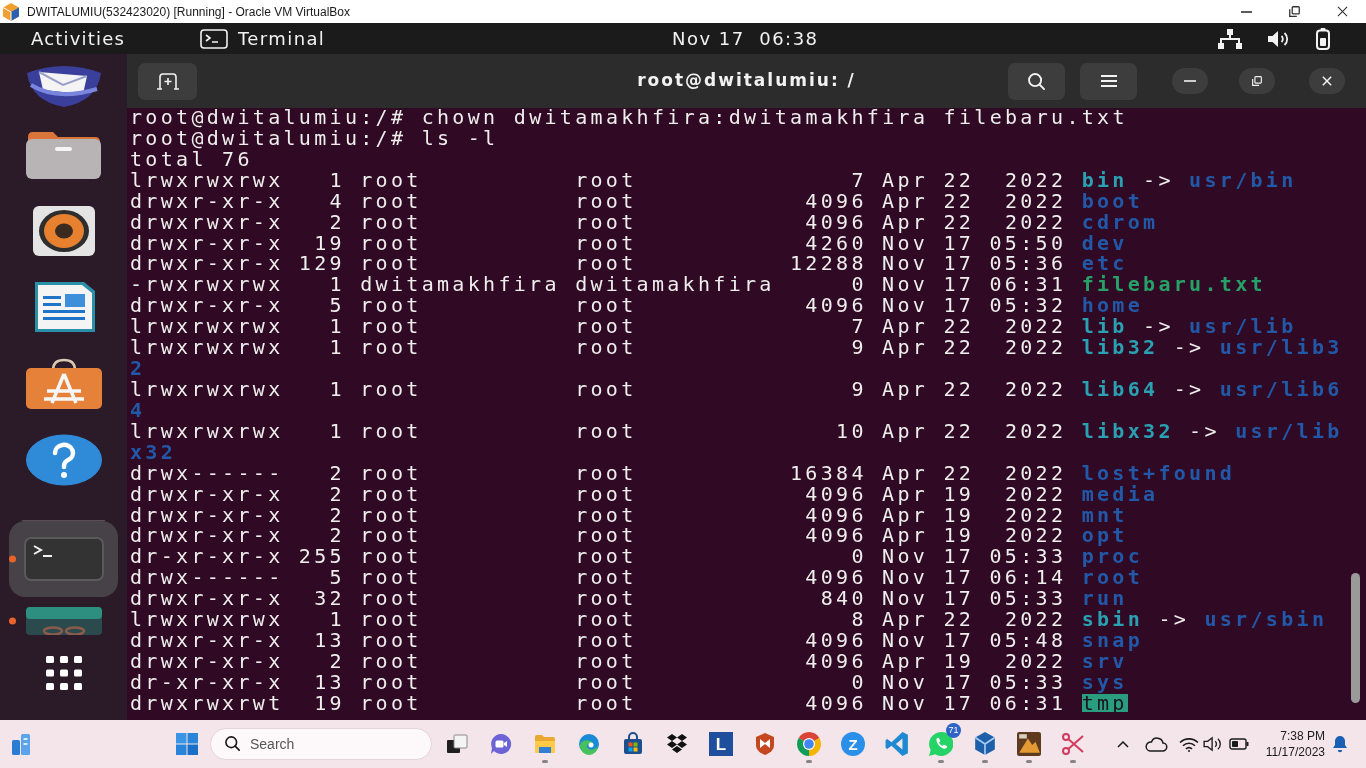 This screenshot has width=1366, height=768. I want to click on search-field: Search, so click(321, 744).